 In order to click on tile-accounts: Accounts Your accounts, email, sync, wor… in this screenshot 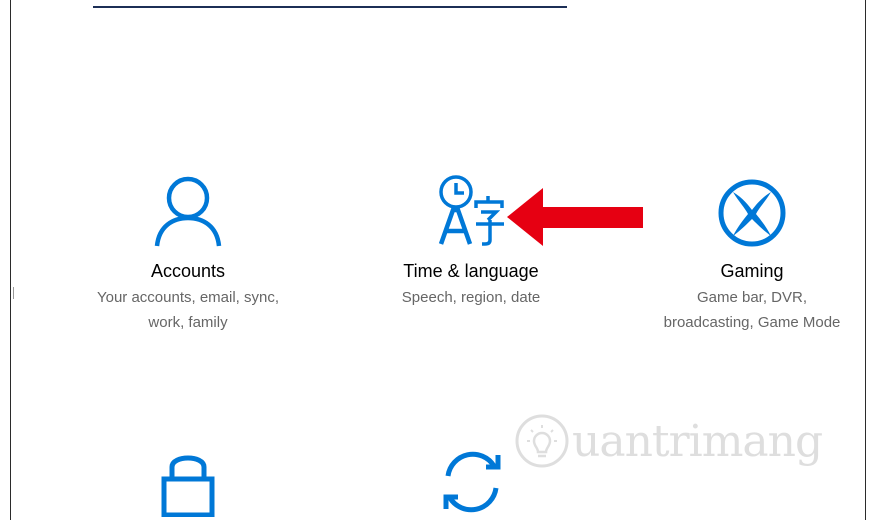, I will do `click(188, 255)`.